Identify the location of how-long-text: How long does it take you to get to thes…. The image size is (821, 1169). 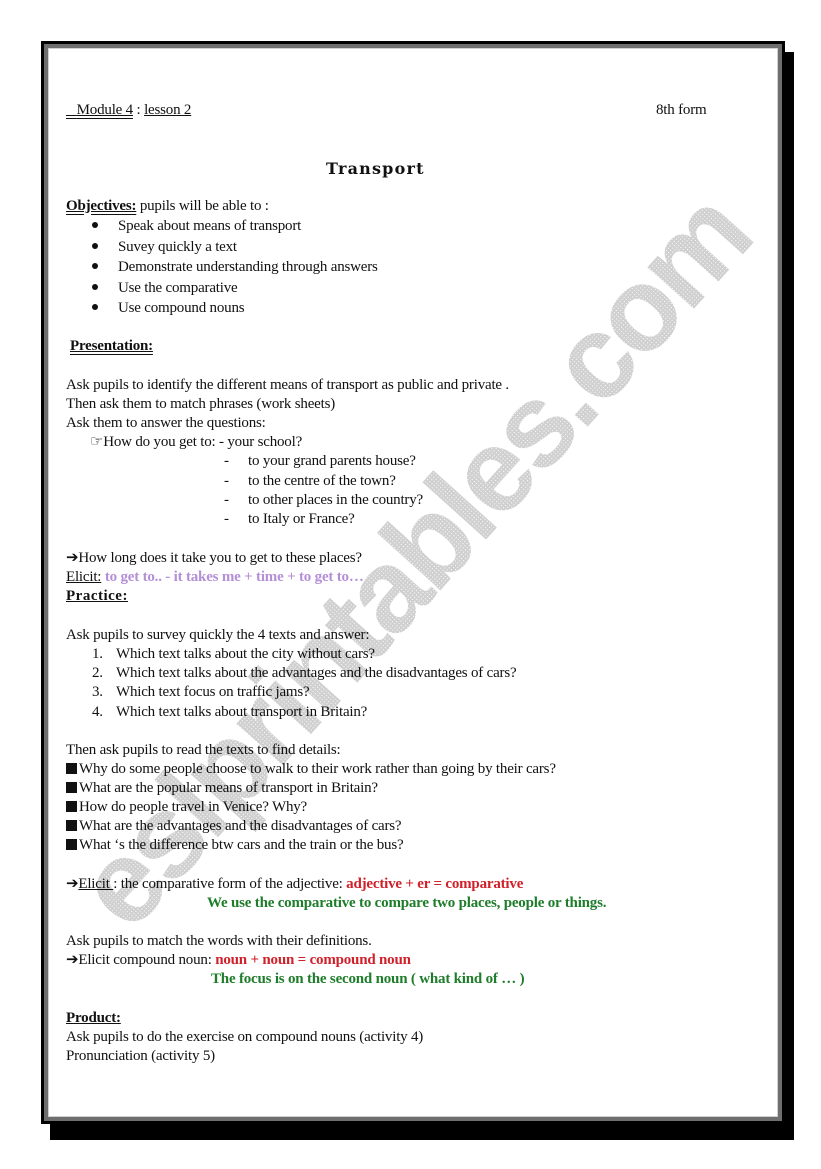
(220, 558).